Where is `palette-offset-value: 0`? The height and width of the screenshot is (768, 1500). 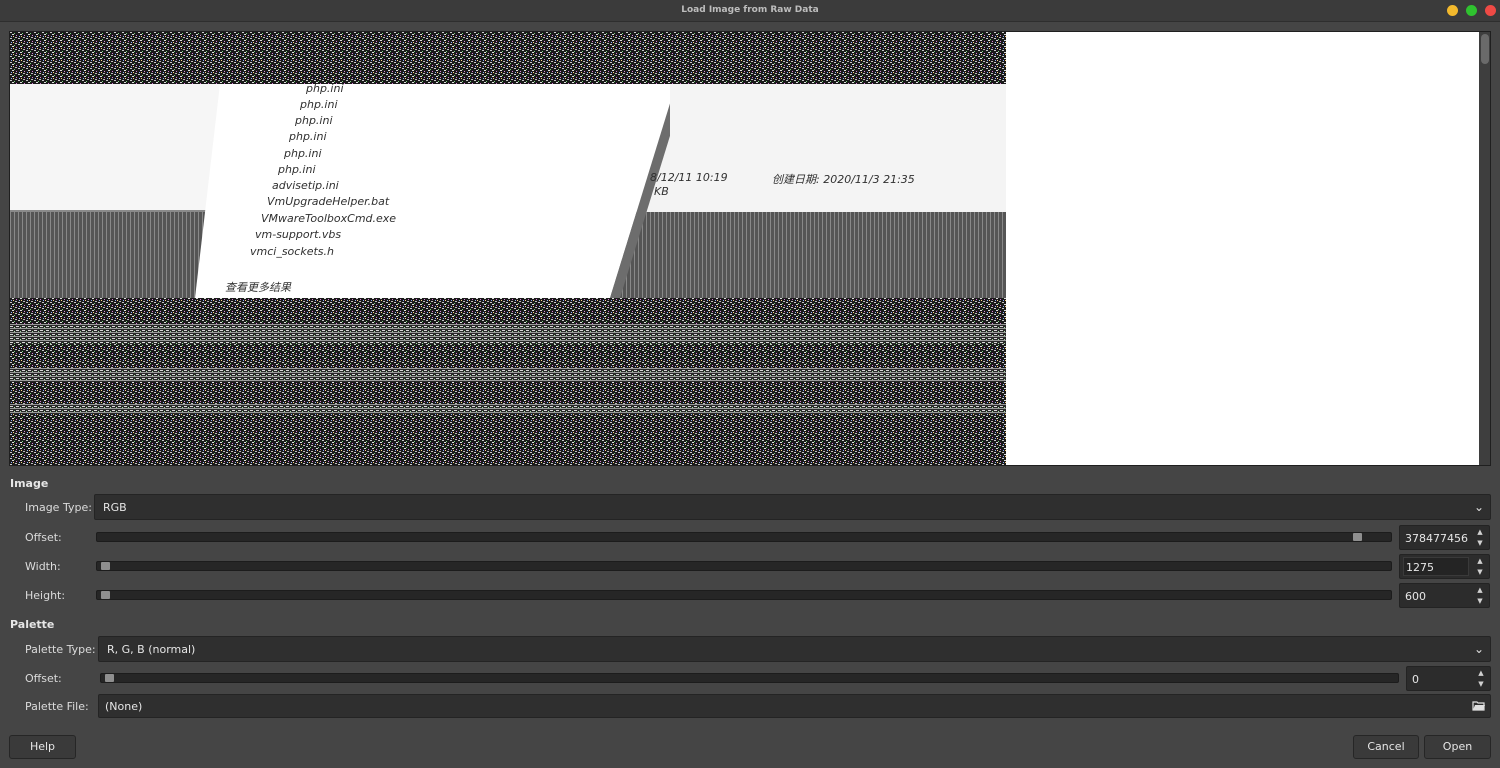 palette-offset-value: 0 is located at coordinates (1415, 679).